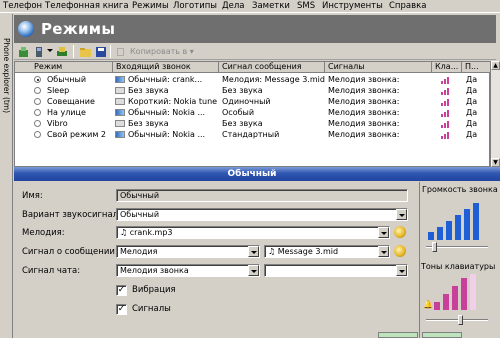  What do you see at coordinates (121, 309) in the screenshot?
I see `signals-checkbox: ✓` at bounding box center [121, 309].